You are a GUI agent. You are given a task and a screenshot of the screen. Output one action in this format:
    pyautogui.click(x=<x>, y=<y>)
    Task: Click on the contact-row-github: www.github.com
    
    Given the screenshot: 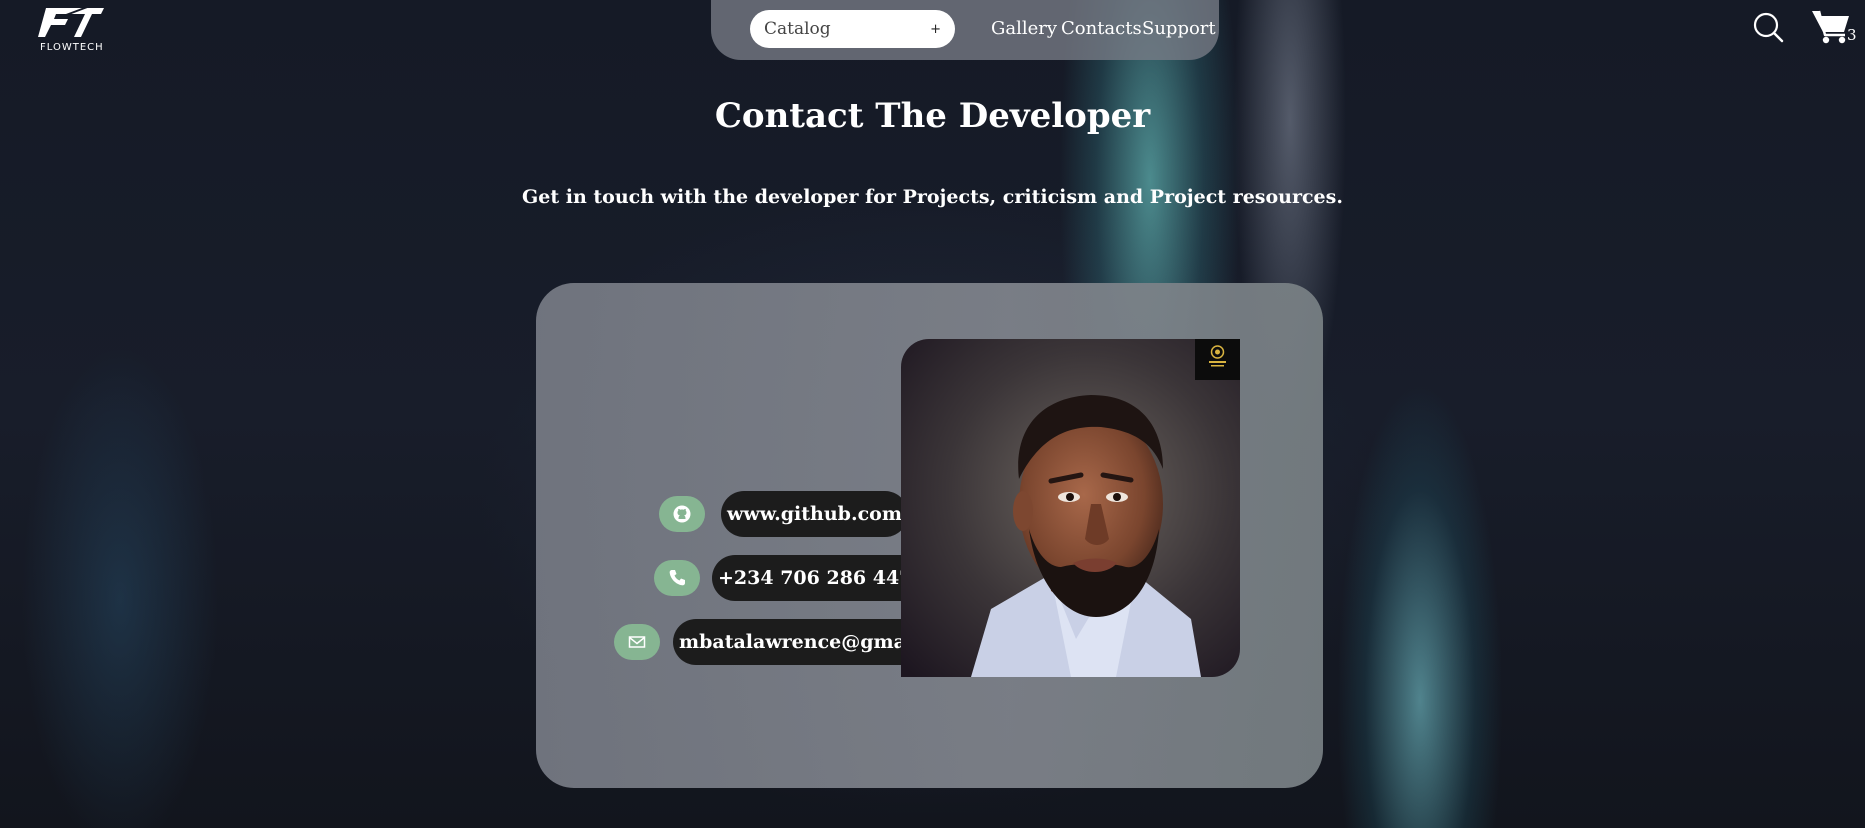 What is the action you would take?
    pyautogui.click(x=783, y=514)
    